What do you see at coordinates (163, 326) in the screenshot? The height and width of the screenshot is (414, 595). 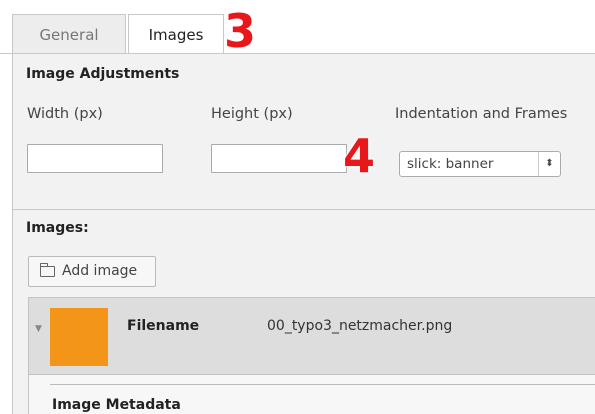 I see `filename-label: Filename` at bounding box center [163, 326].